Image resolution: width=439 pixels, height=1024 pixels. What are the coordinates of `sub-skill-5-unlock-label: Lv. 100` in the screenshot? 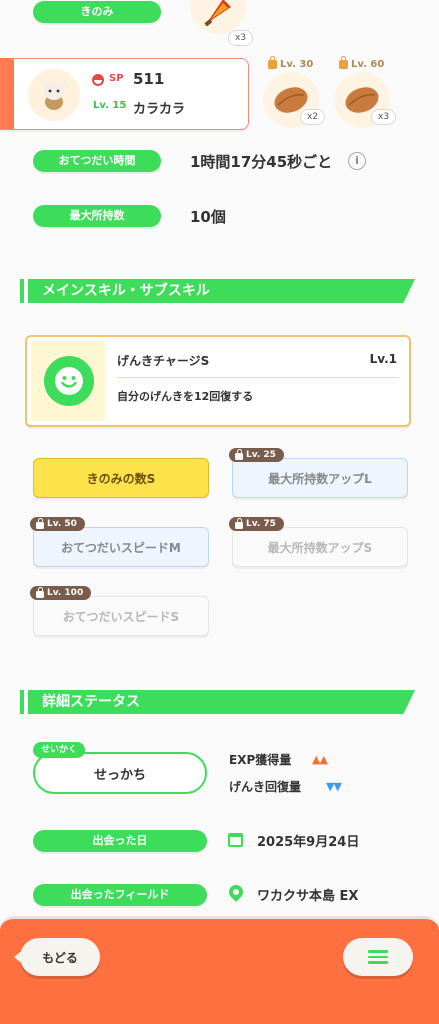 It's located at (65, 593).